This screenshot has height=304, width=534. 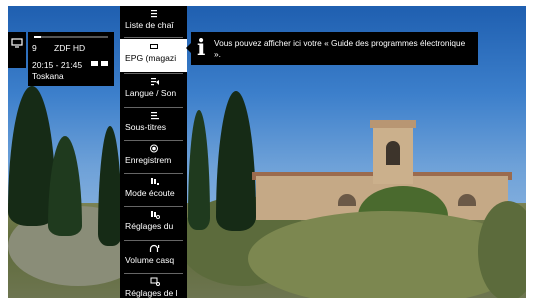 I want to click on subtitles-icon, so click(x=154, y=116).